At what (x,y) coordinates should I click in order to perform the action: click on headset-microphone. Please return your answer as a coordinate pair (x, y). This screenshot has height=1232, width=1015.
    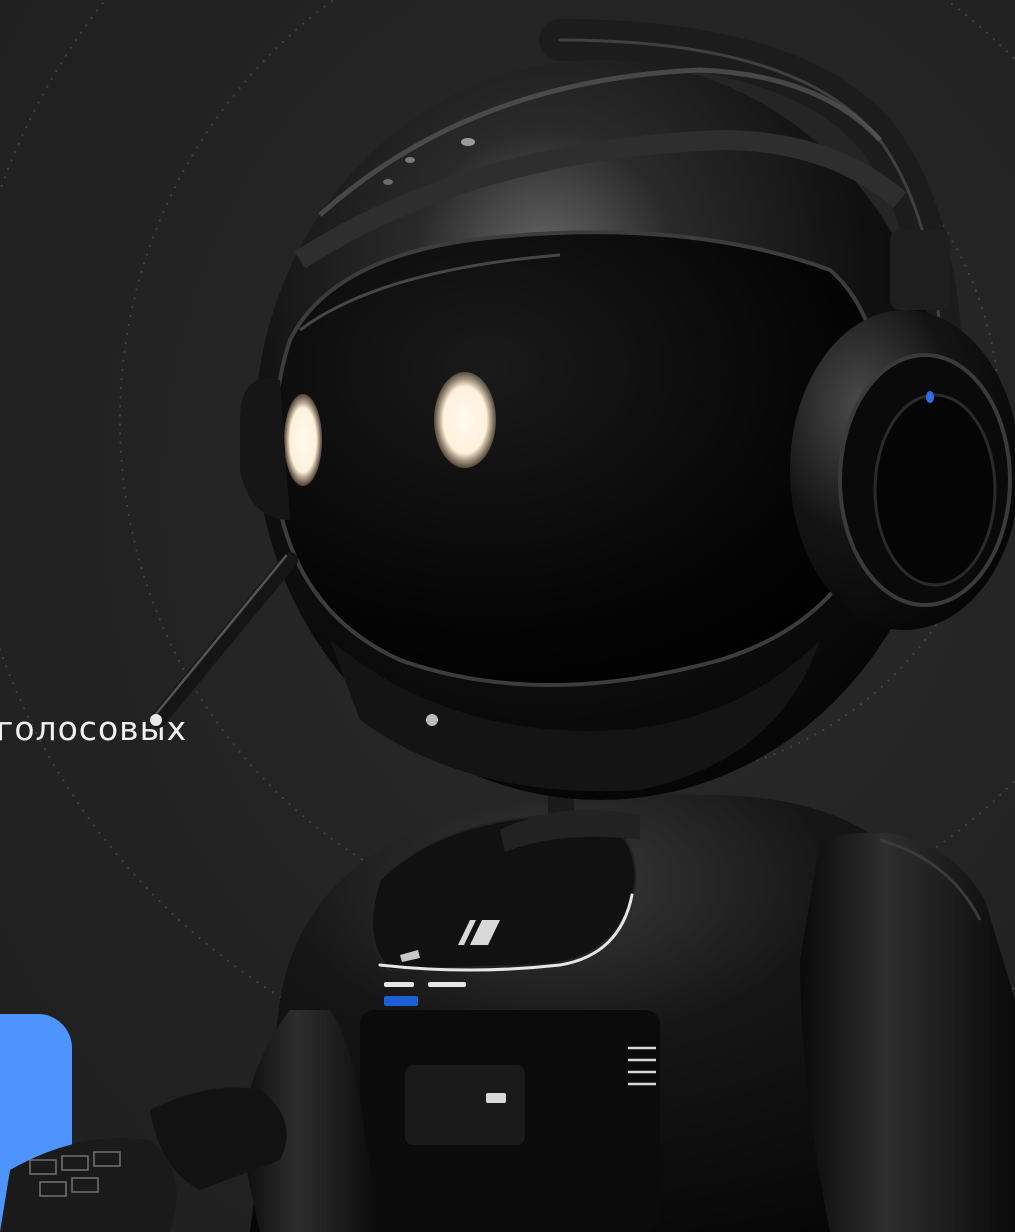
    Looking at the image, I should click on (224, 640).